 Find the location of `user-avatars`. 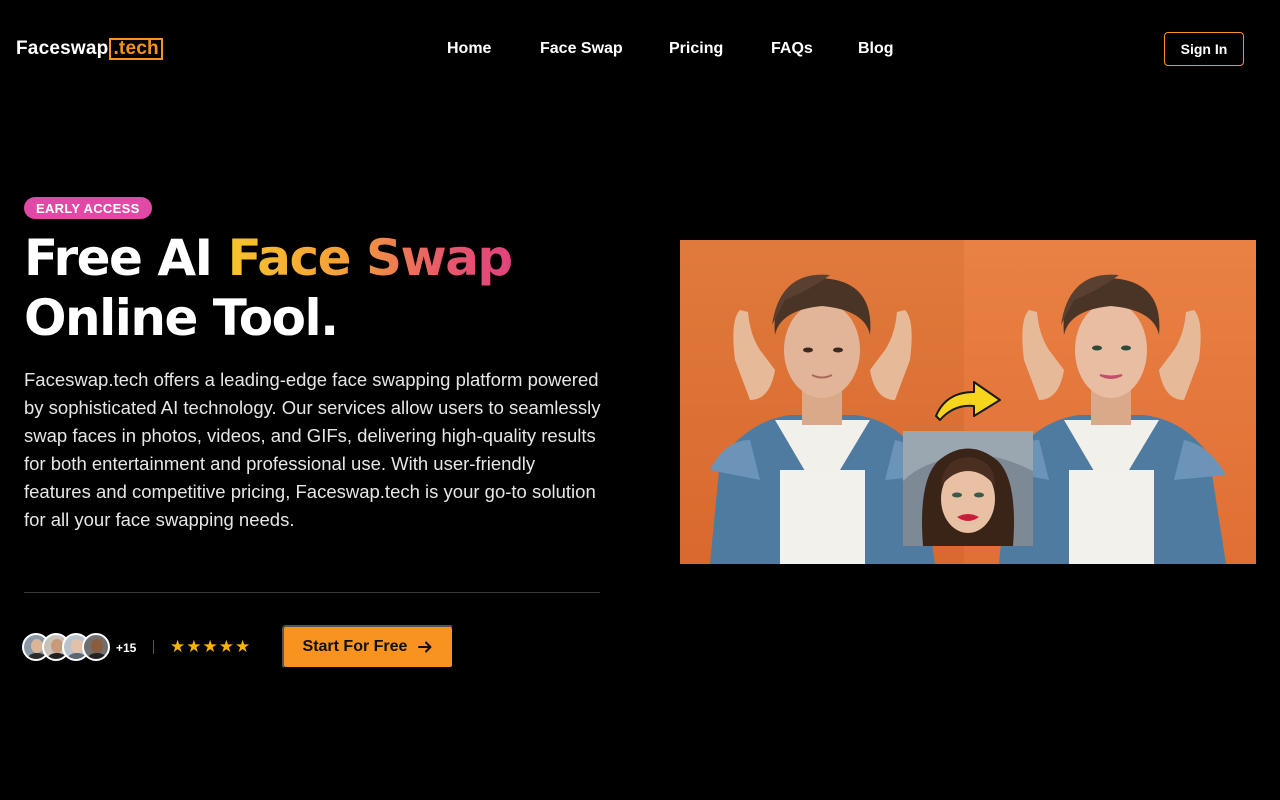

user-avatars is located at coordinates (66, 647).